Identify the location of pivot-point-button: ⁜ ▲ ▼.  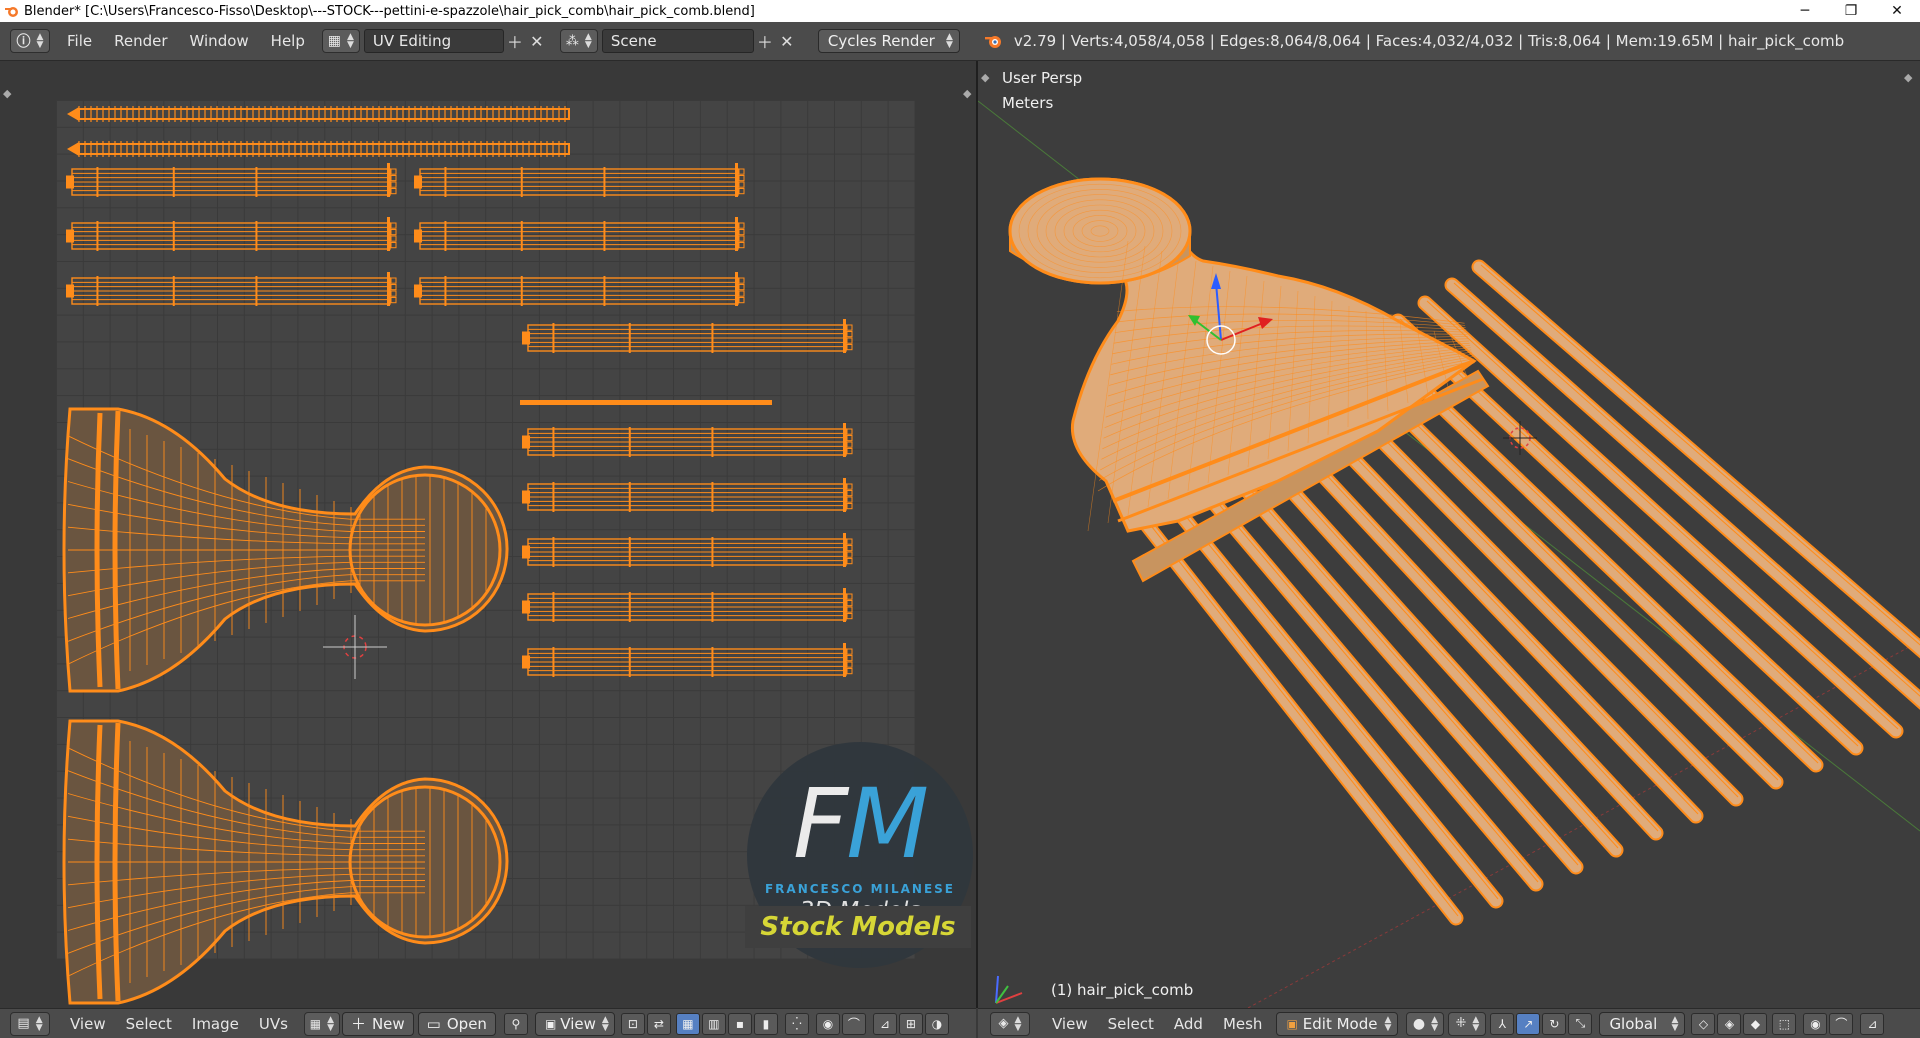
(1467, 1023).